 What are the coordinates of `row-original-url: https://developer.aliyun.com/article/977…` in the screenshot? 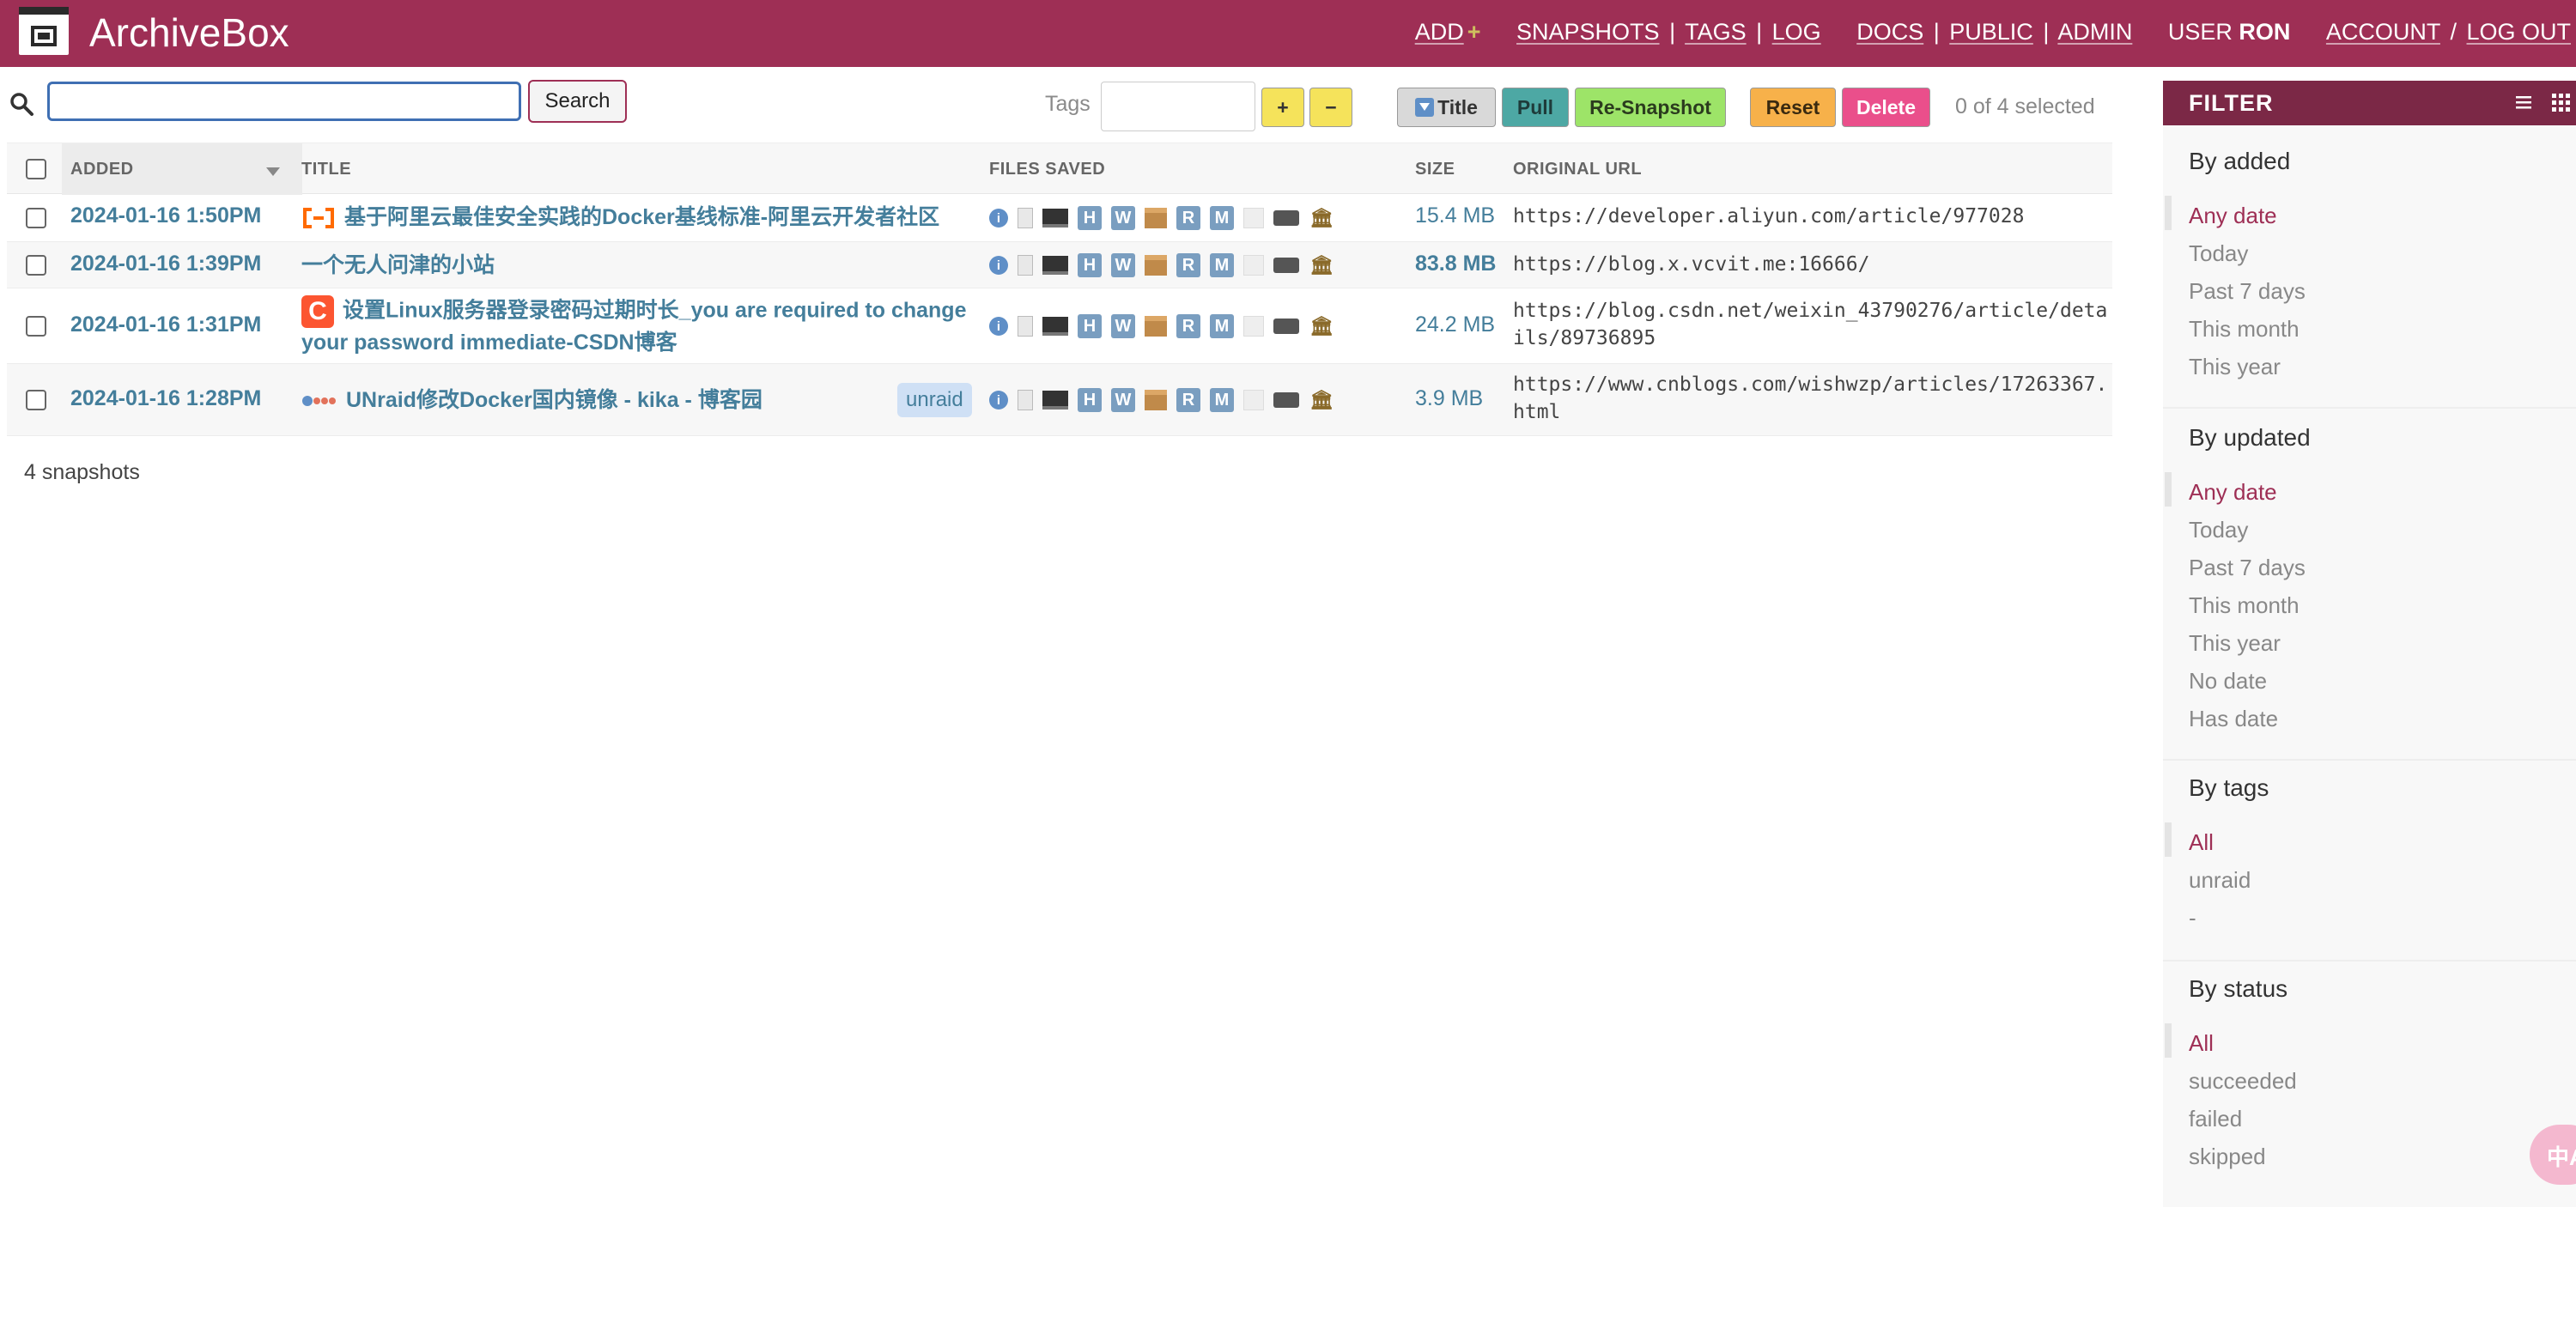 It's located at (1814, 216).